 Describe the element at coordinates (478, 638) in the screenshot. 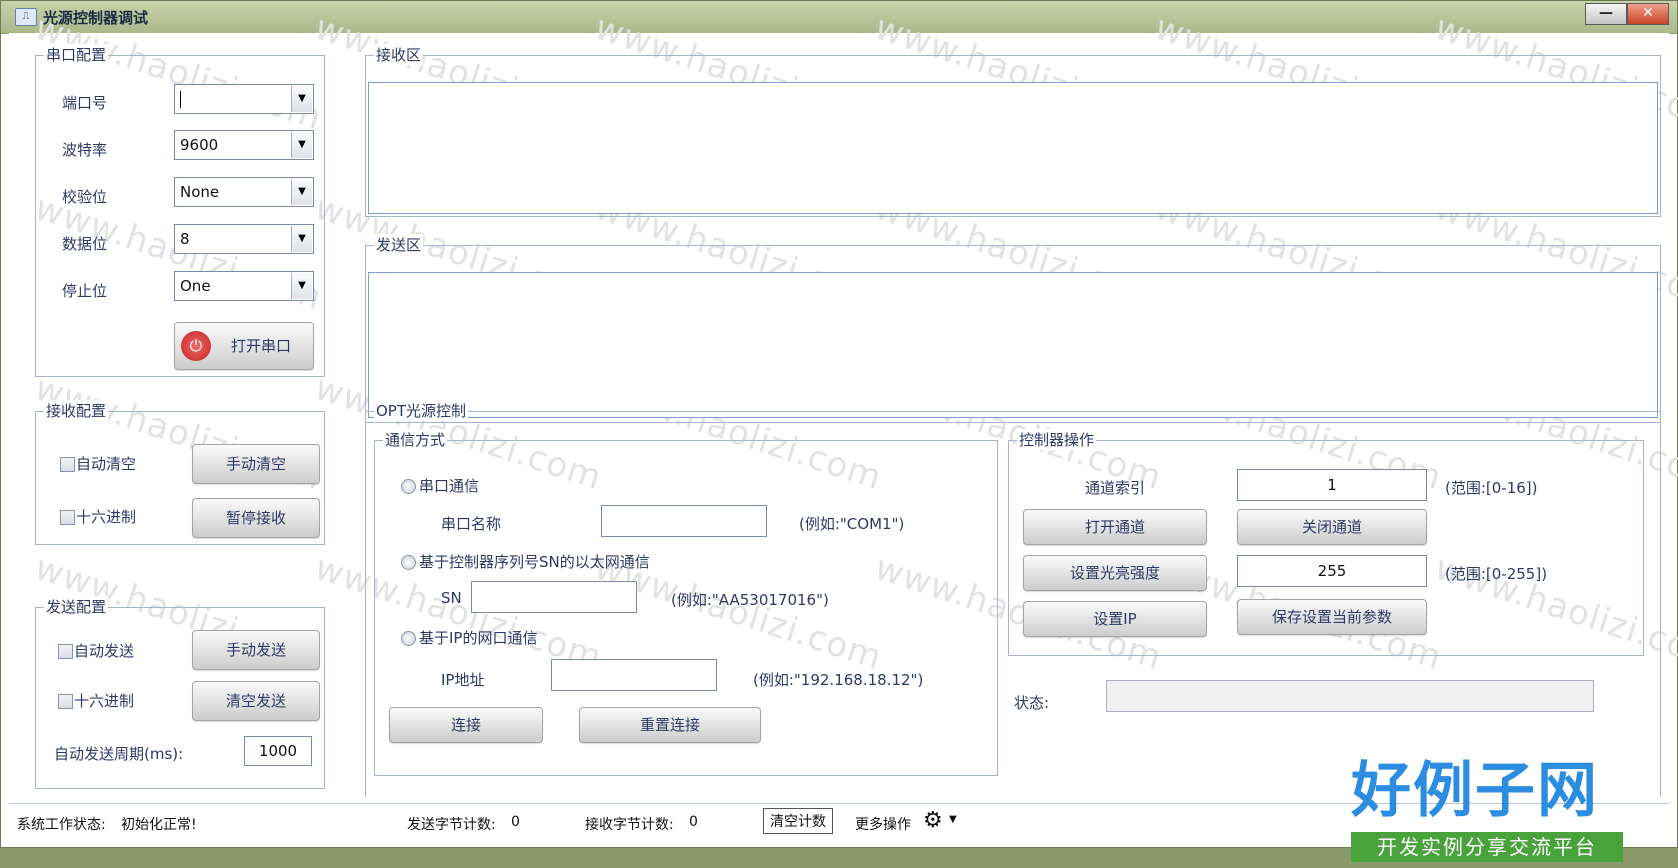

I see `ip-comm-label: 基于IP的网口通信` at that location.